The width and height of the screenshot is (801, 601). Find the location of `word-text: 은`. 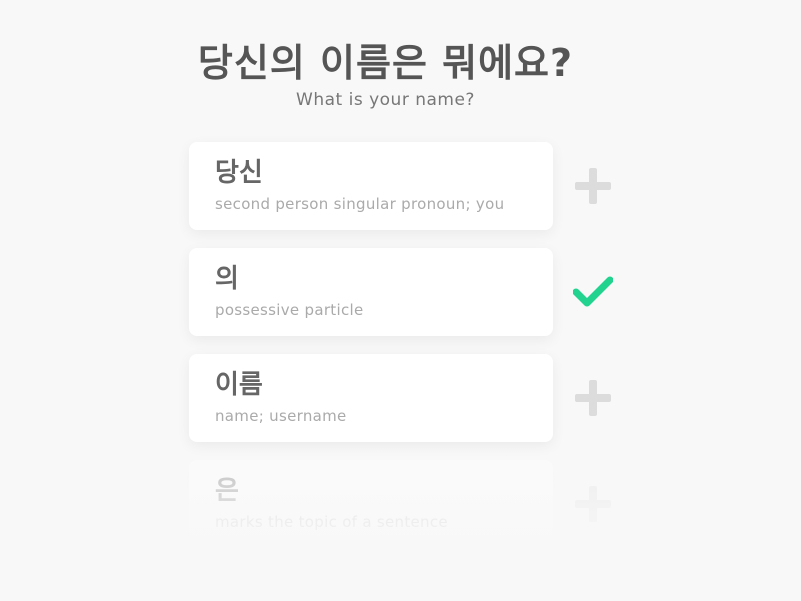

word-text: 은 is located at coordinates (227, 491).